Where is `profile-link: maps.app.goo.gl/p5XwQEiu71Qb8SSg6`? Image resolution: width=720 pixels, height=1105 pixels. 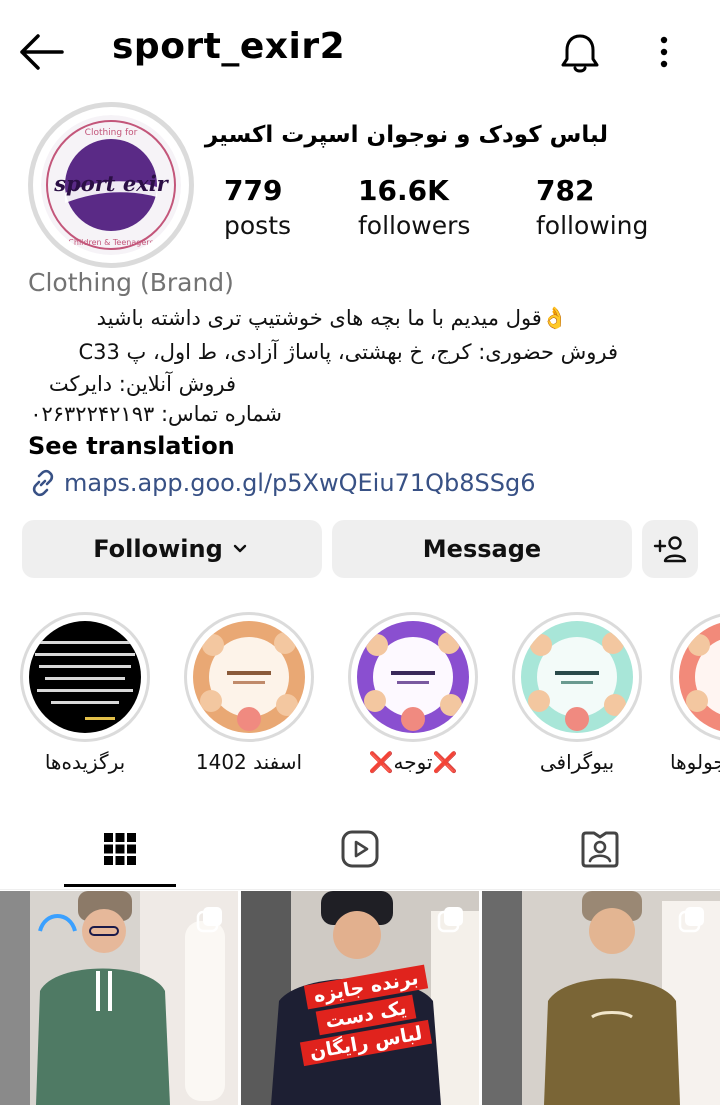 profile-link: maps.app.goo.gl/p5XwQEiu71Qb8SSg6 is located at coordinates (281, 483).